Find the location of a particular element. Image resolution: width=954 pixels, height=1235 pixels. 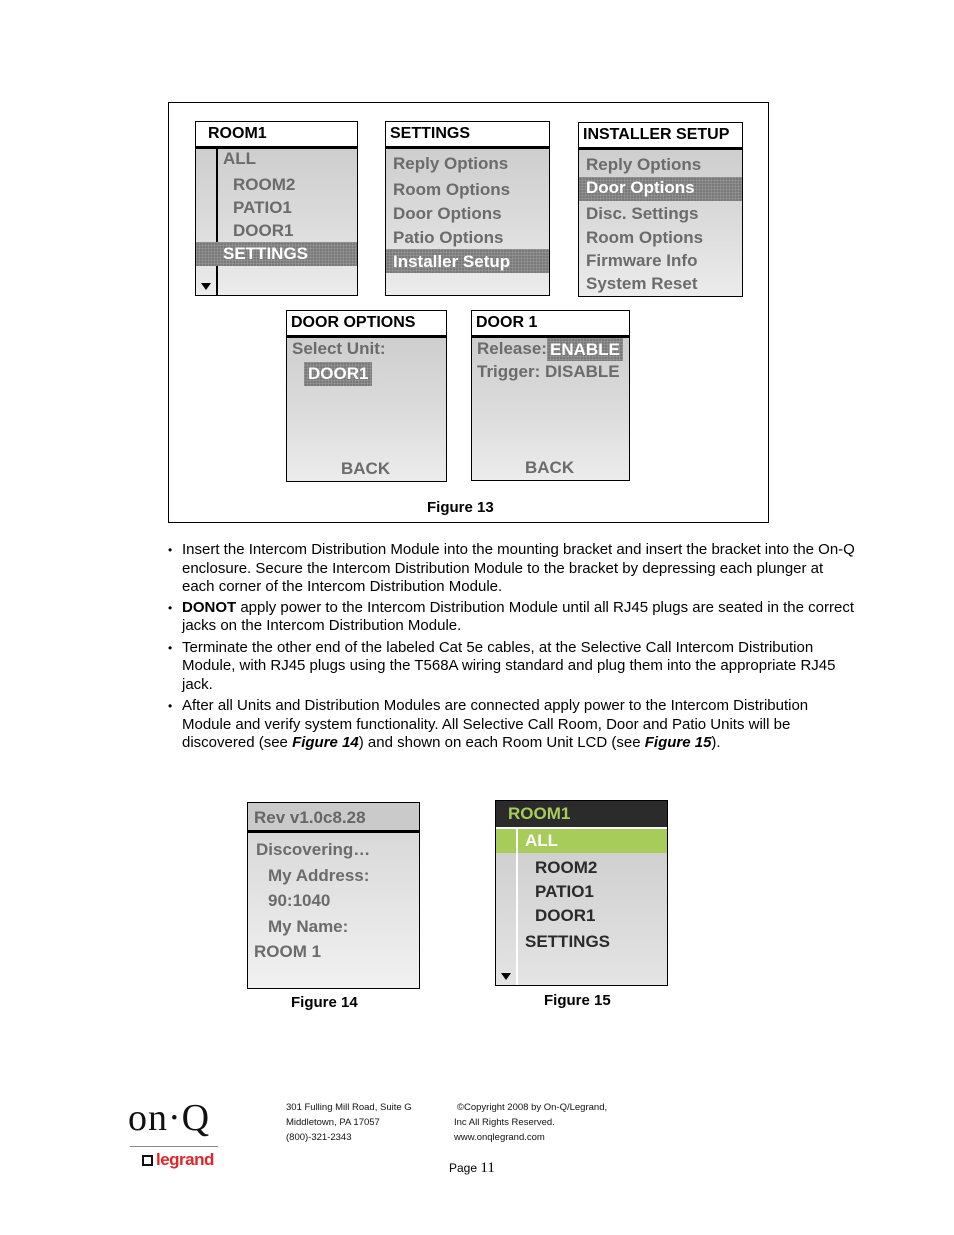

lcd-title: DOOR OPTIONS is located at coordinates (366, 324).